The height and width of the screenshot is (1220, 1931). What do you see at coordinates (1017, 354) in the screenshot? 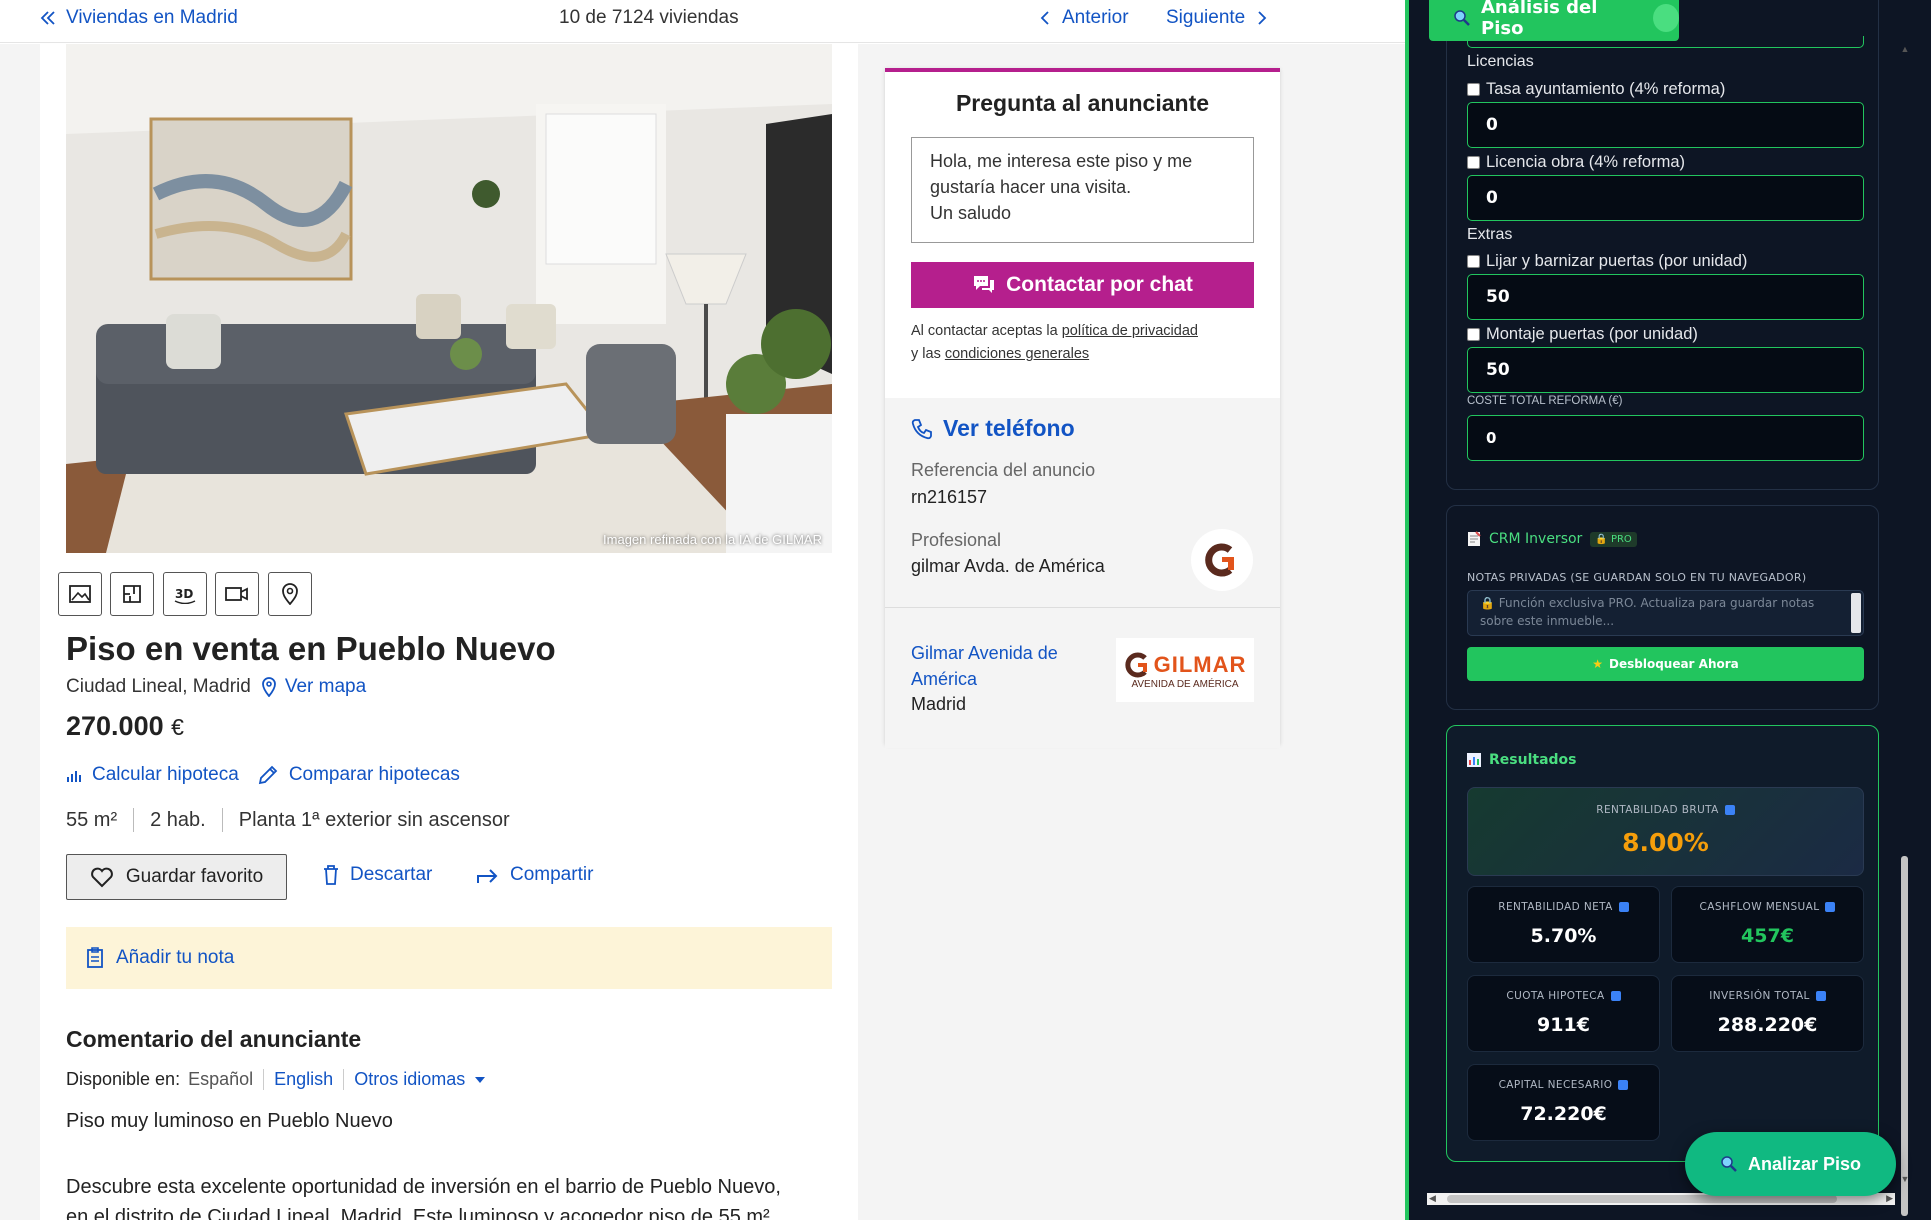
I see `terms-link: condiciones generales` at bounding box center [1017, 354].